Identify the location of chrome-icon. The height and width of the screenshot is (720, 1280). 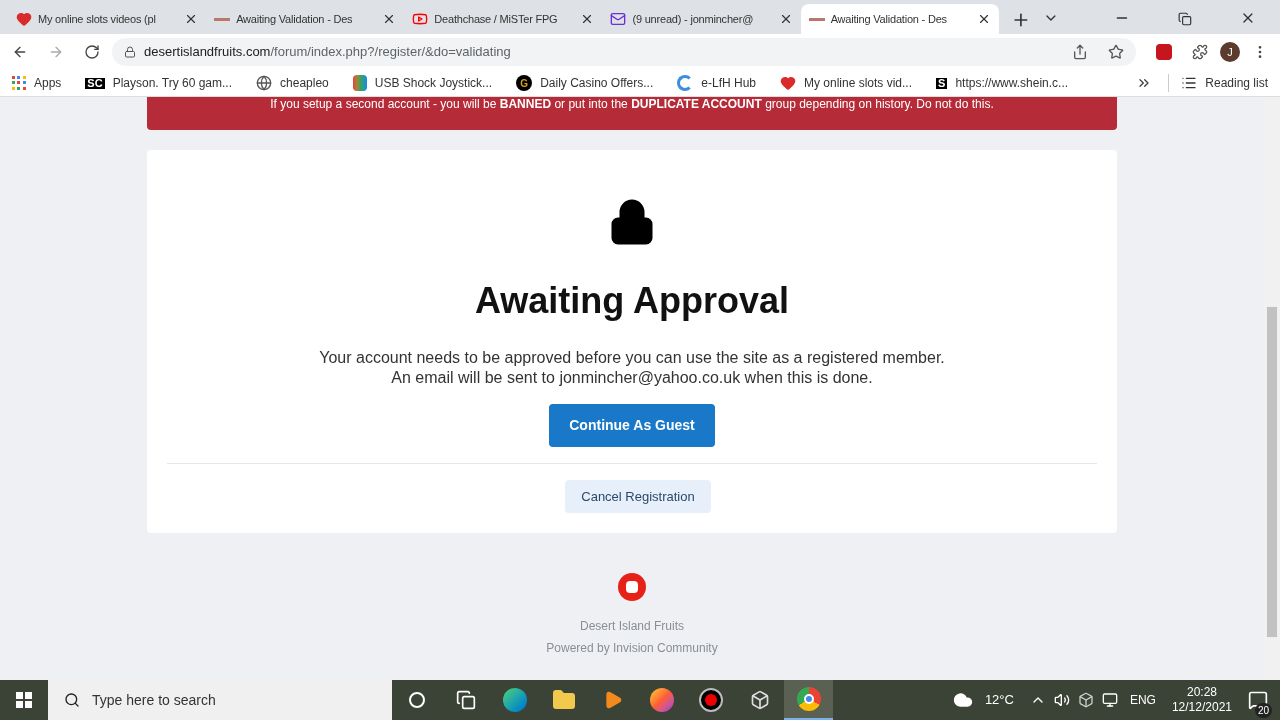
(808, 699).